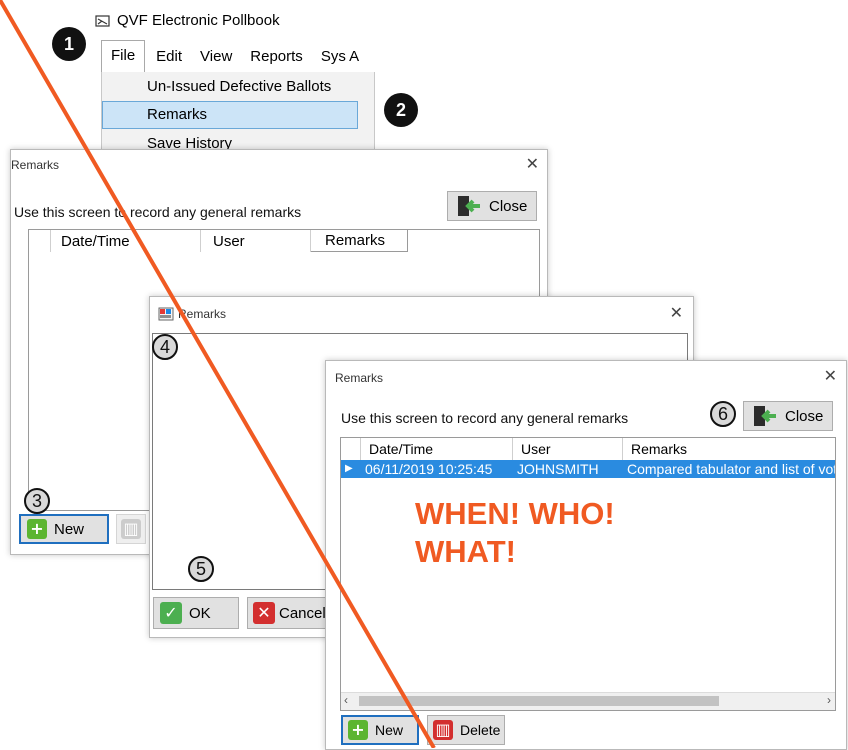  What do you see at coordinates (829, 700) in the screenshot?
I see `scroll-right-icon: ›` at bounding box center [829, 700].